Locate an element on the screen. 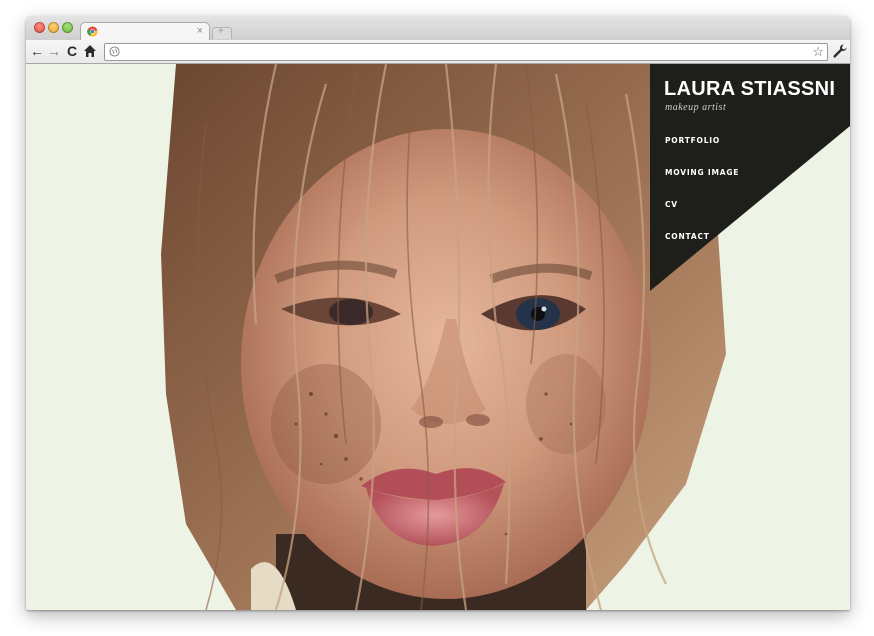  moving-image-link: MOVING IMAGE is located at coordinates (702, 172).